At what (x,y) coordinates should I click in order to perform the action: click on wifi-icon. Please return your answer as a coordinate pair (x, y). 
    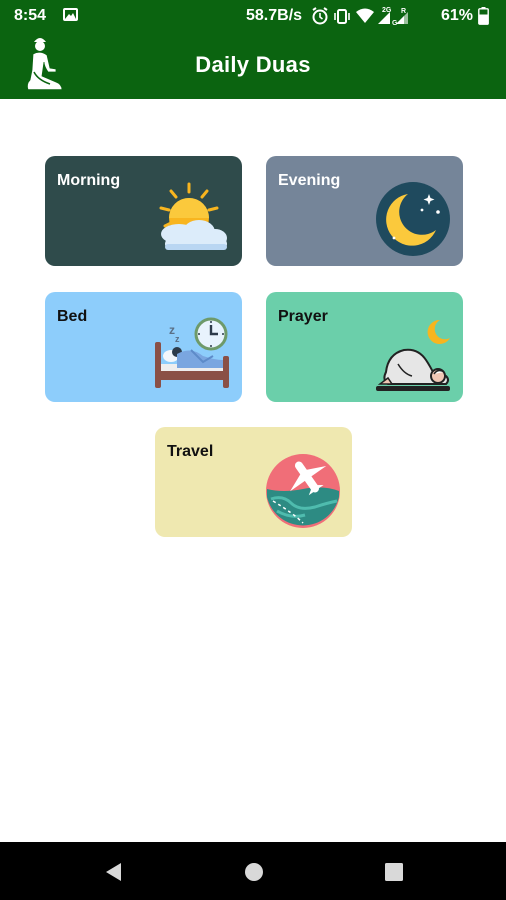
    Looking at the image, I should click on (365, 15).